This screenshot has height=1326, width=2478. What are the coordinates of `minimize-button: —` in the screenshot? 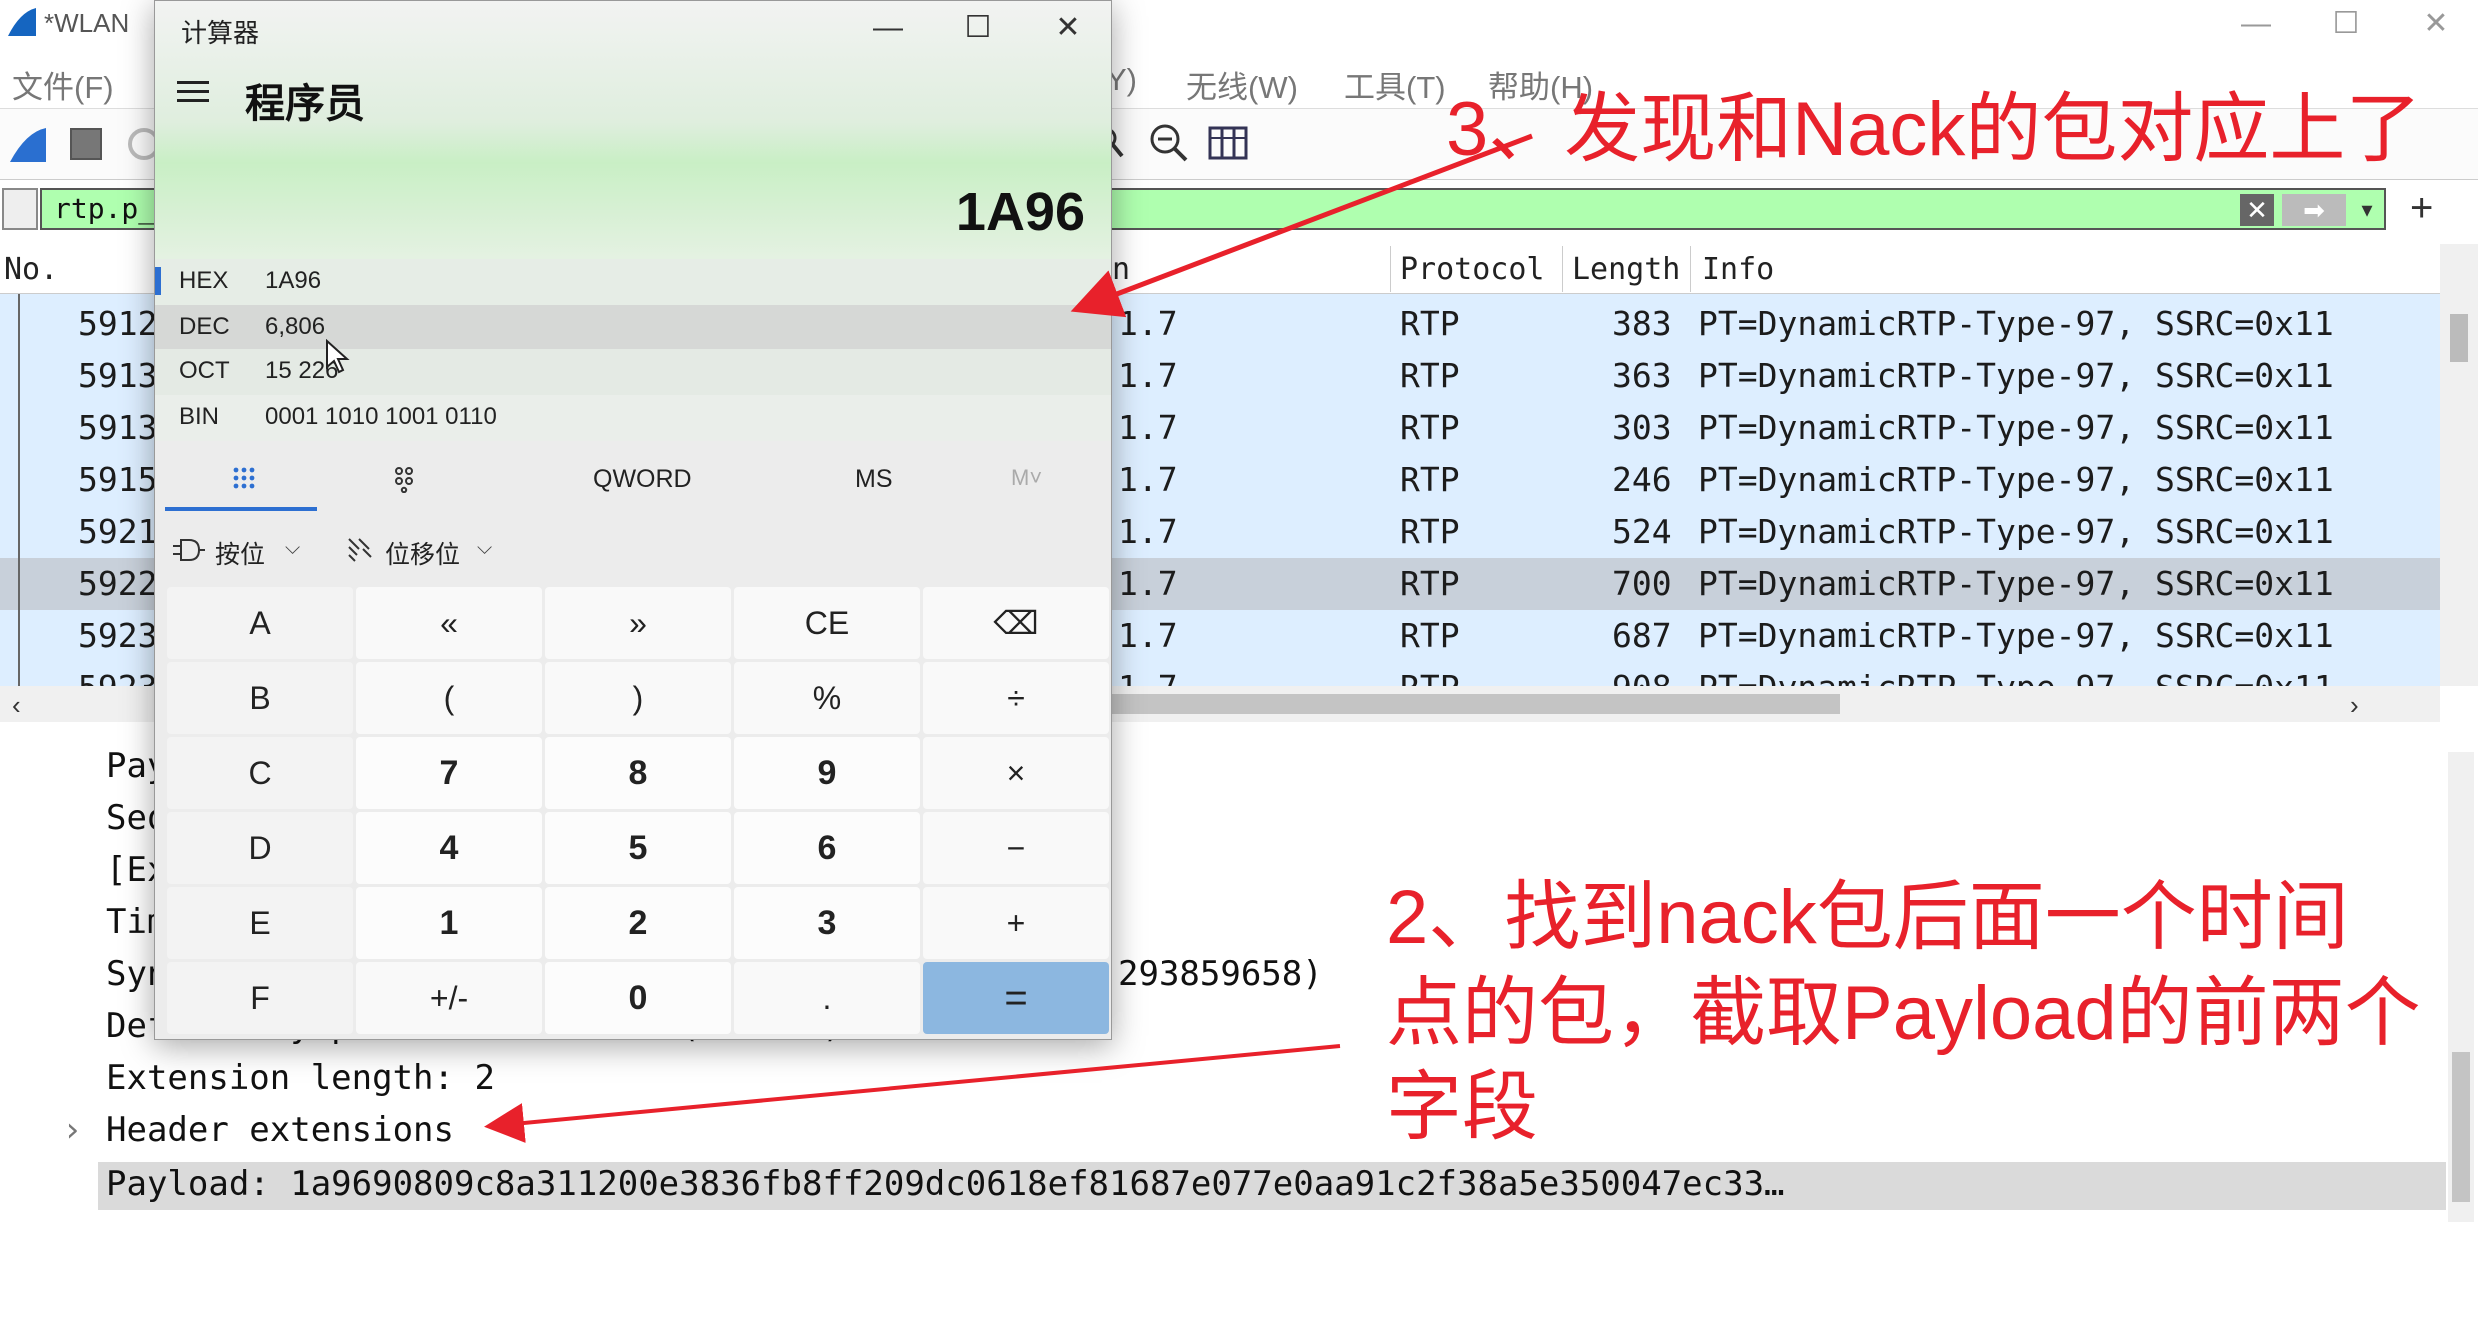 It's located at (2256, 24).